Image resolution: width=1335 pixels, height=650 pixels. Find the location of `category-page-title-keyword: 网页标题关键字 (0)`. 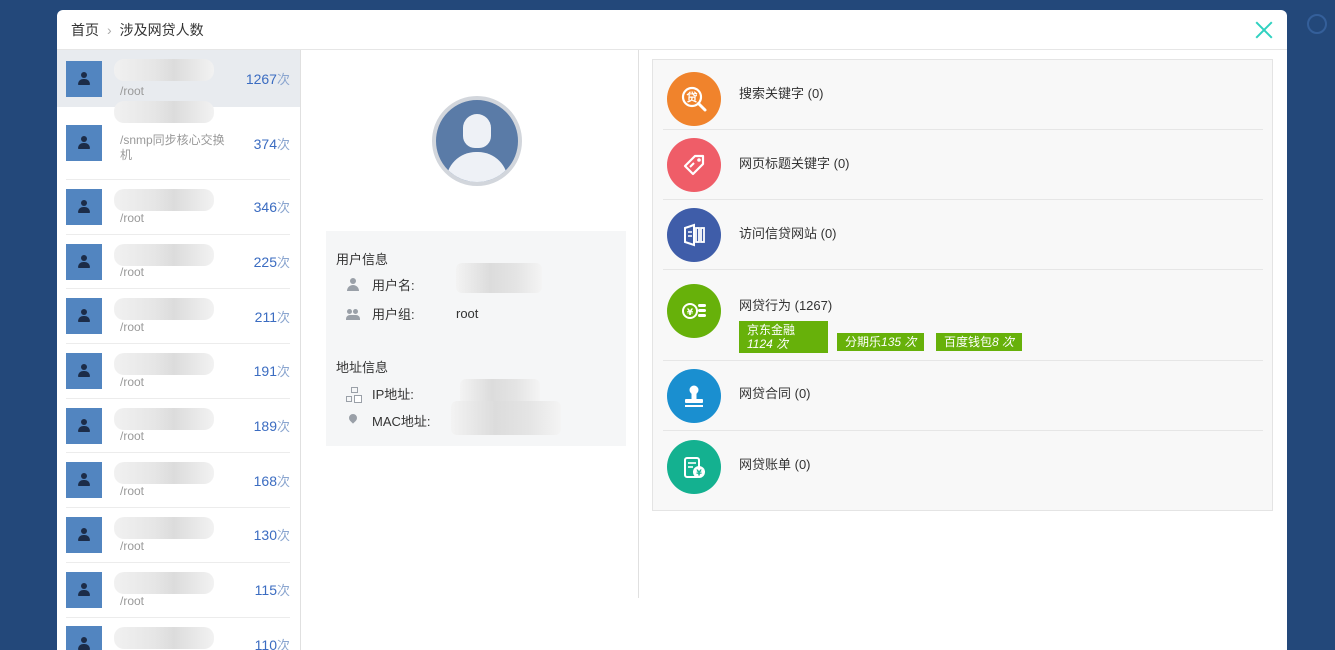

category-page-title-keyword: 网页标题关键字 (0) is located at coordinates (963, 165).